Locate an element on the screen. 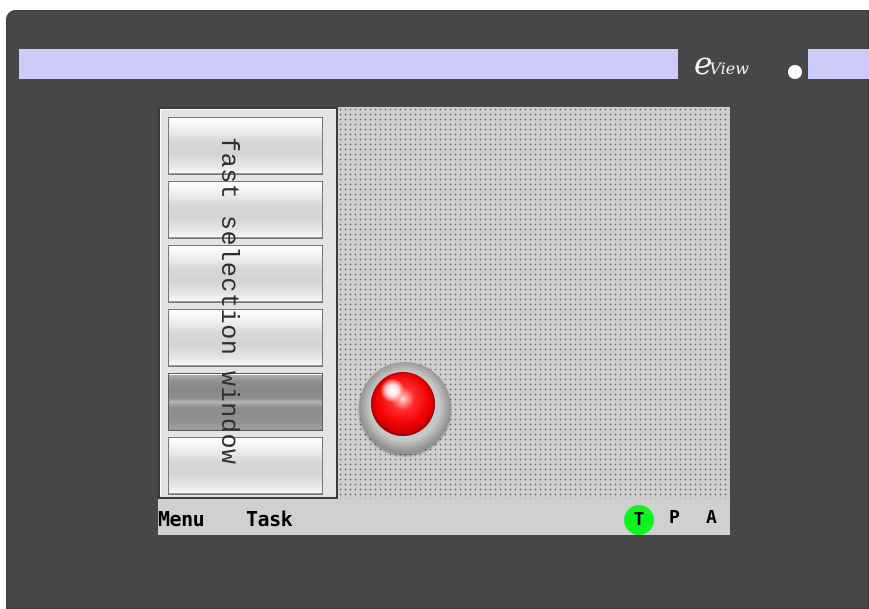 The width and height of the screenshot is (869, 609). red-lamp-lens is located at coordinates (403, 404).